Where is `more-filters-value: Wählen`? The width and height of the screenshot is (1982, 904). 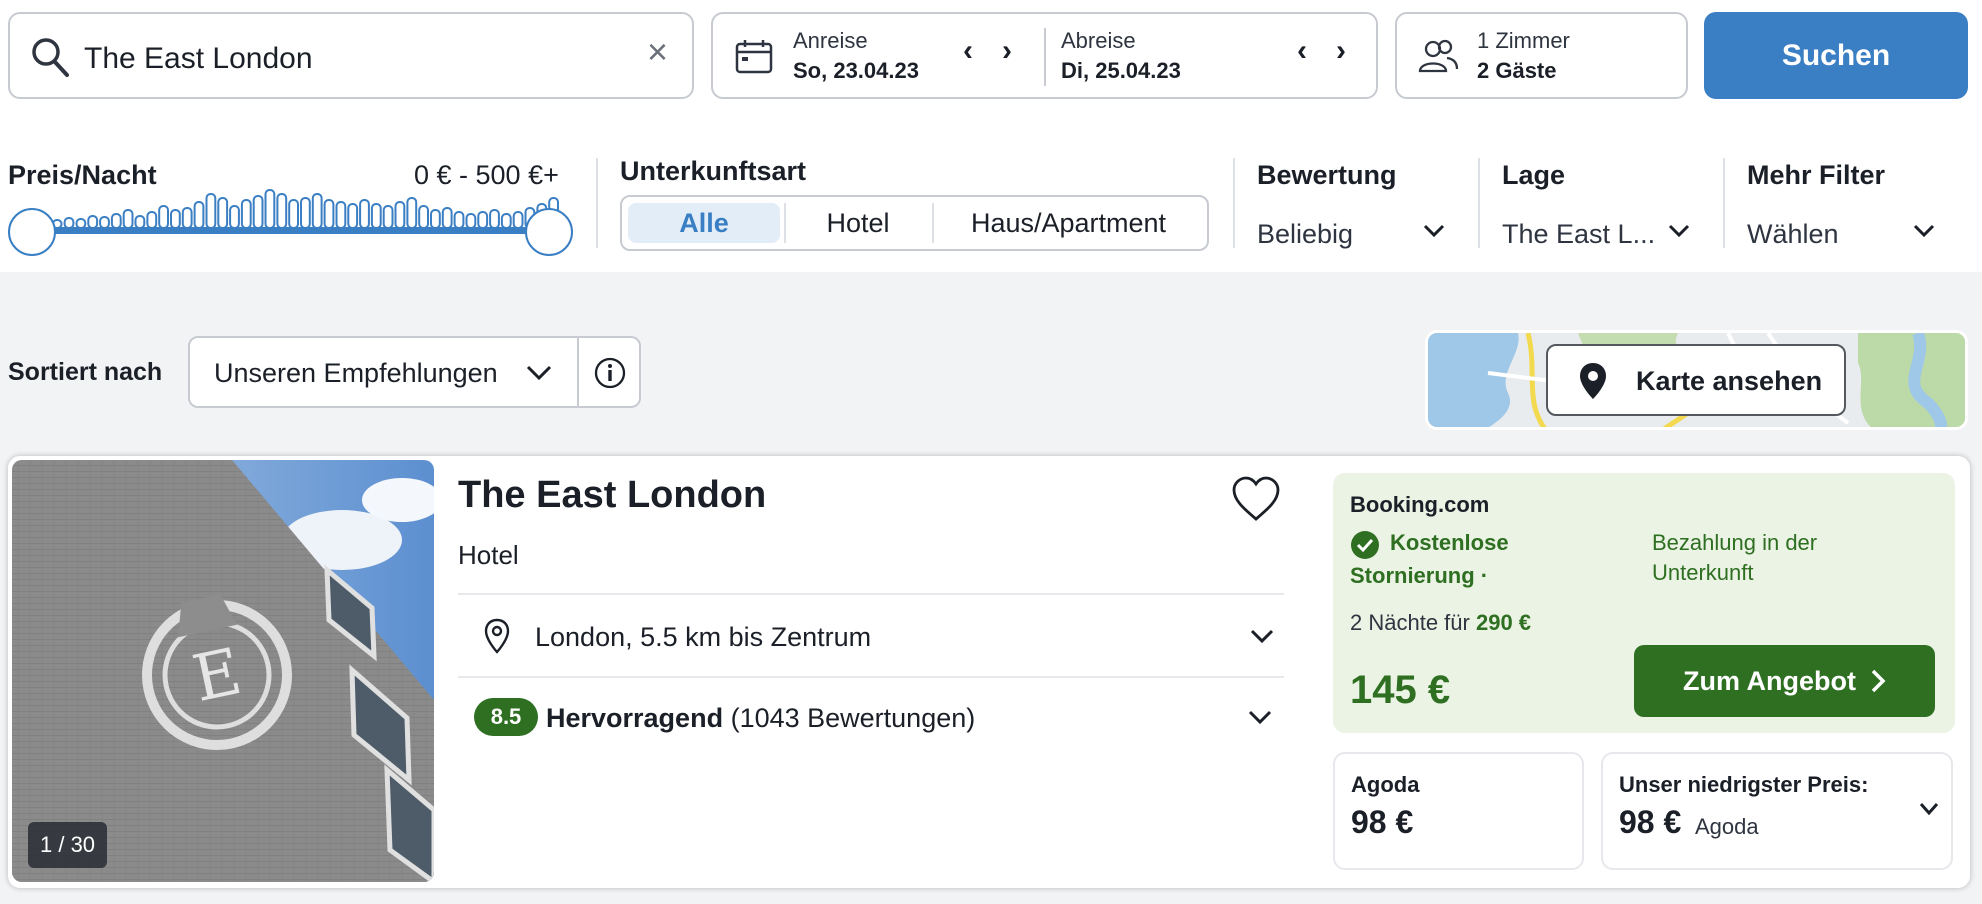 more-filters-value: Wählen is located at coordinates (1793, 234).